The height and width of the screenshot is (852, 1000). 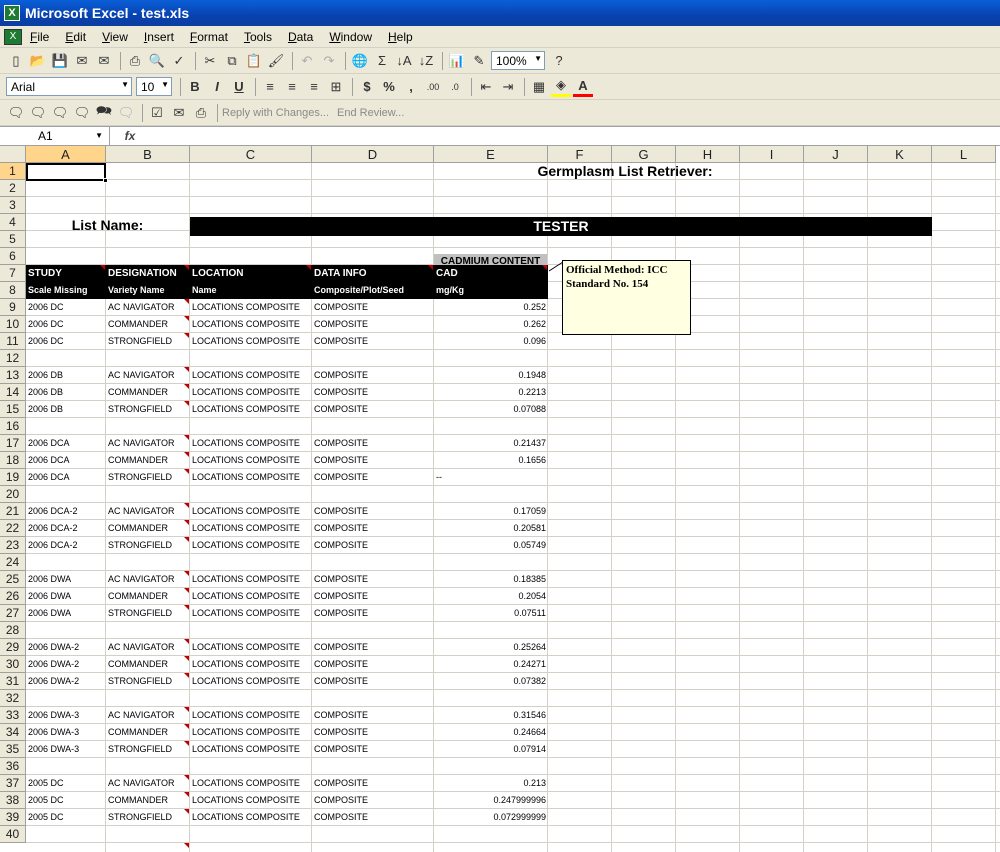 I want to click on cell-cad: 0.25264, so click(x=491, y=647).